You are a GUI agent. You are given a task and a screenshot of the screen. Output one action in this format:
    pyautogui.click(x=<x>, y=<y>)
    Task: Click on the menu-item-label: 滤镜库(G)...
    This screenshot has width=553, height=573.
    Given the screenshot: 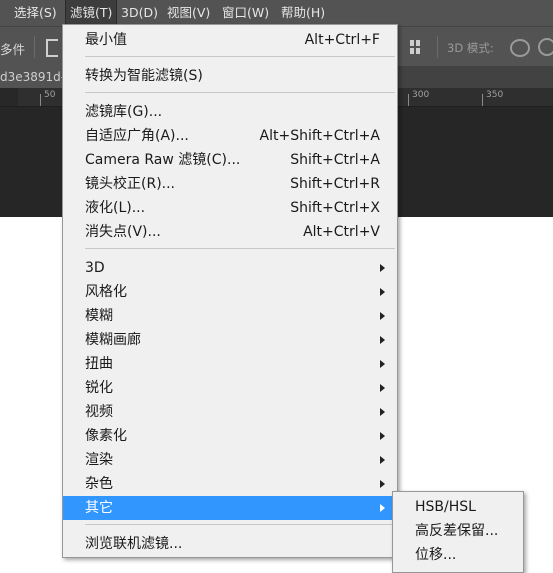 What is the action you would take?
    pyautogui.click(x=124, y=112)
    